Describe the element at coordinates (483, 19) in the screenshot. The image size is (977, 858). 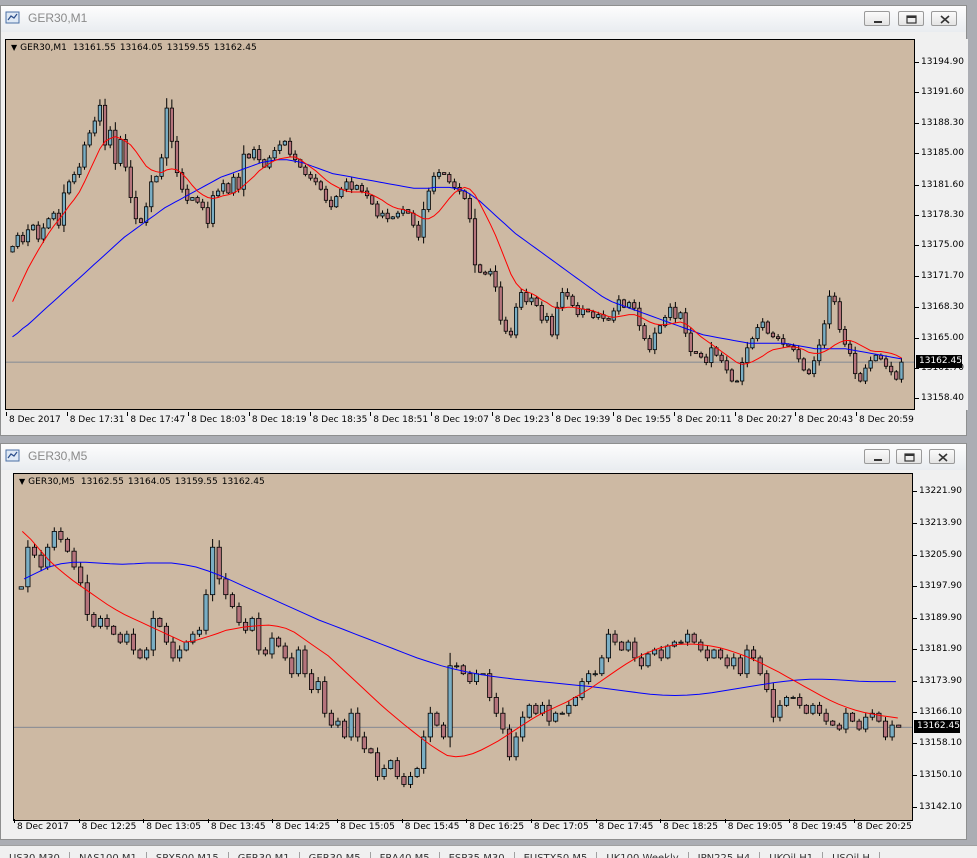
I see `window-titlebar: GER30,M1` at that location.